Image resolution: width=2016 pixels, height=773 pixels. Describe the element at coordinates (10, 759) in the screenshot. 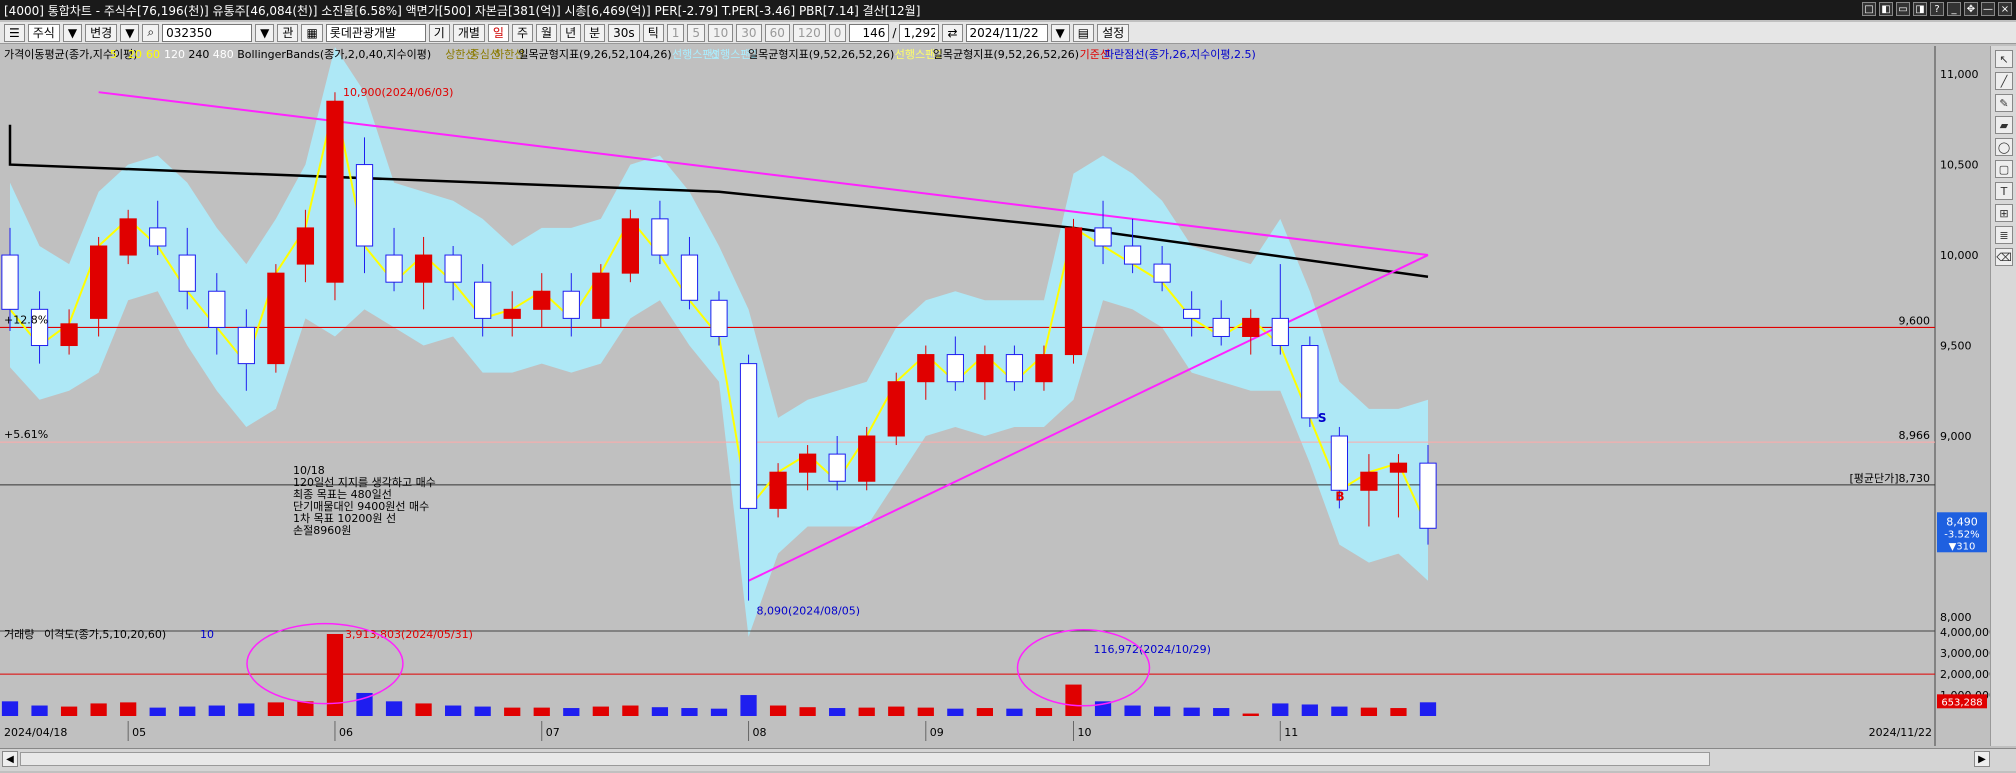

I see `scroll-left-icon: ◀` at that location.